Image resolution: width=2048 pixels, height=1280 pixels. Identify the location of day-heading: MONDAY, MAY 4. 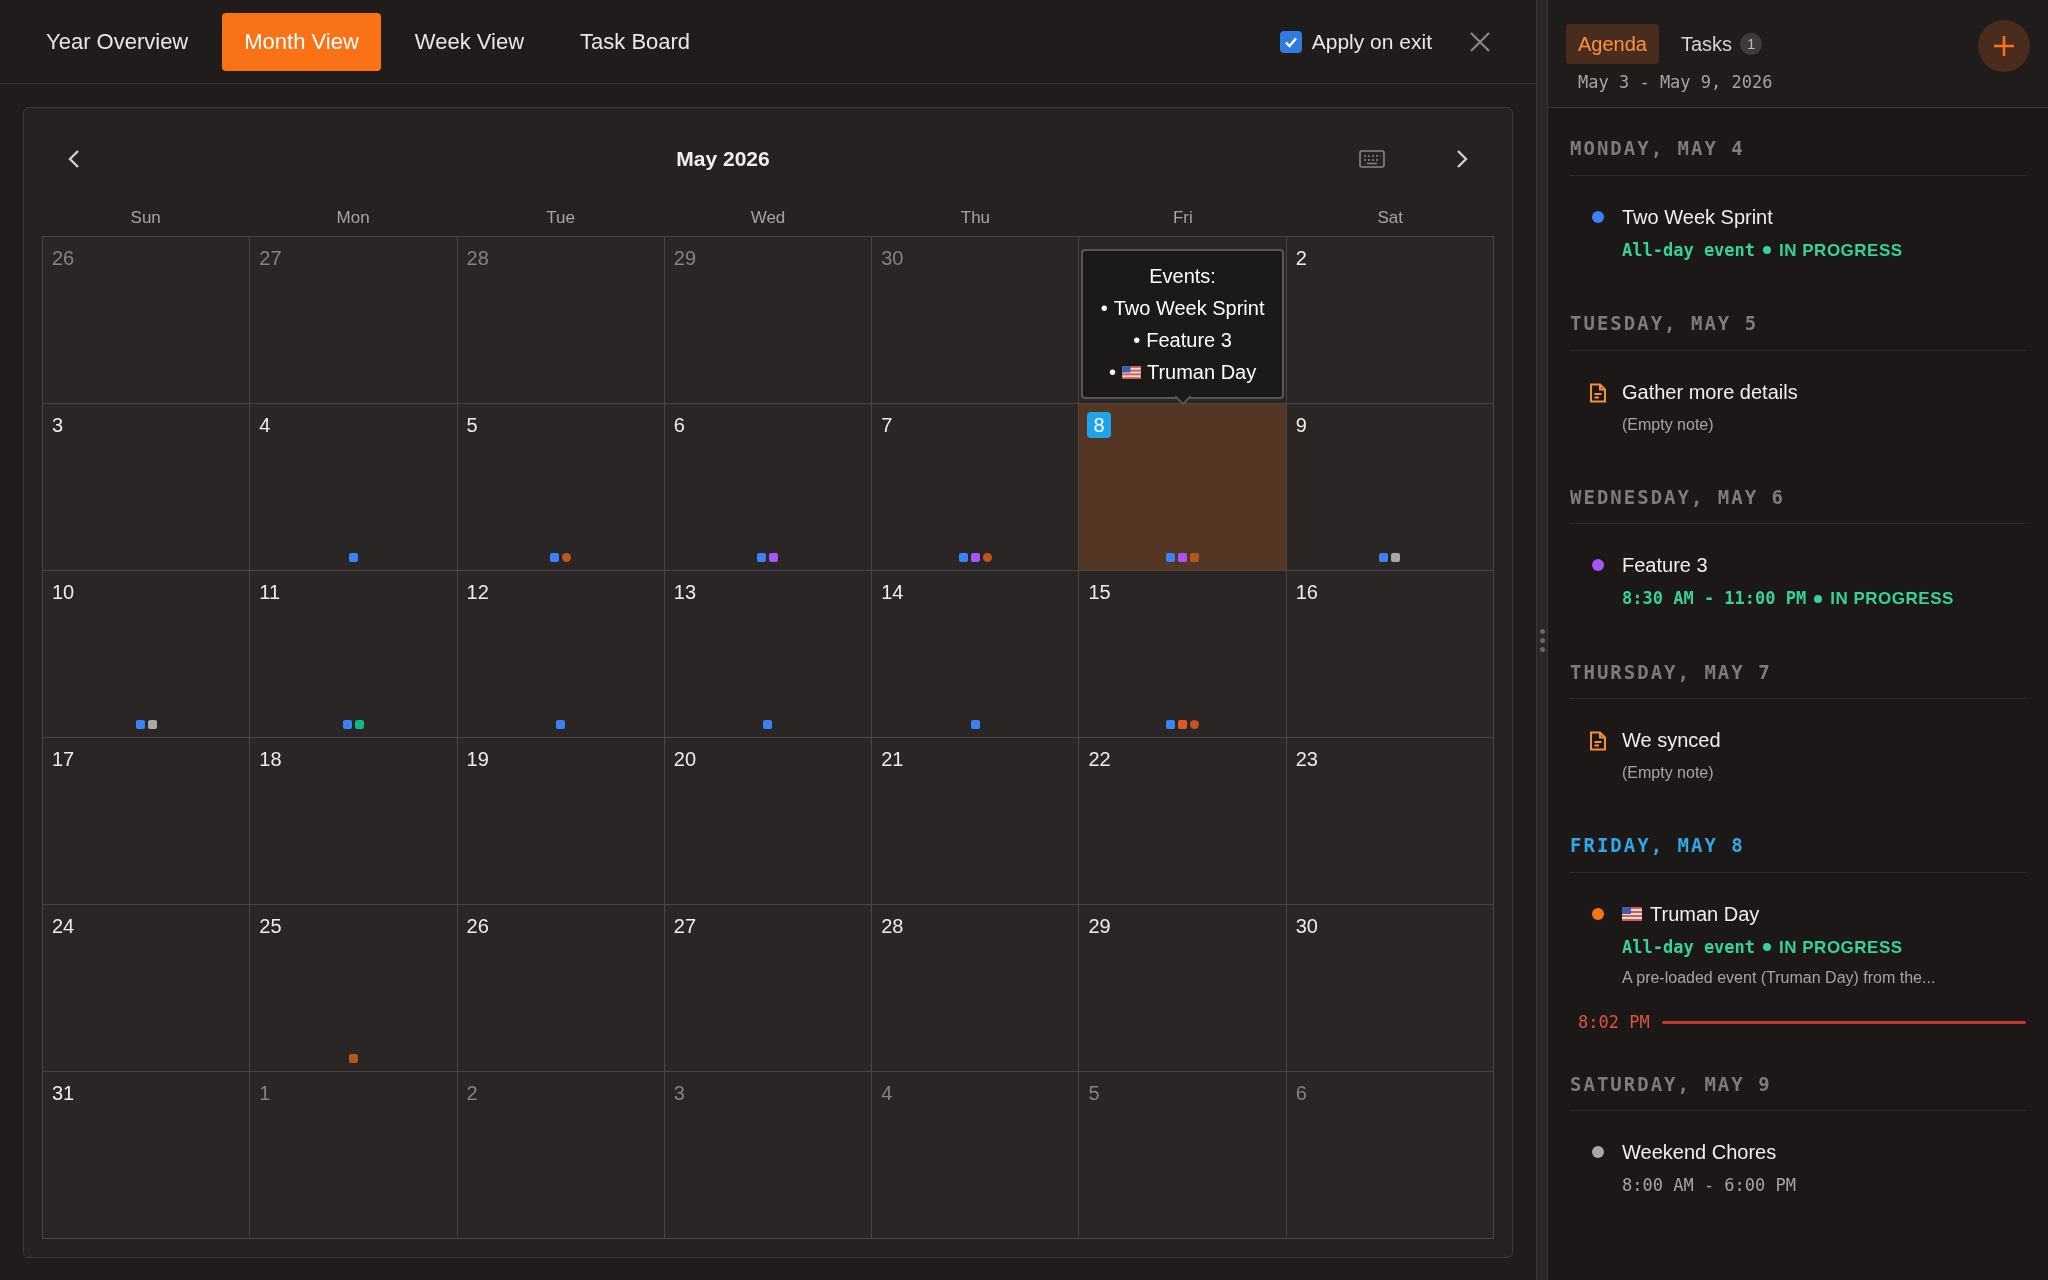
(1657, 148).